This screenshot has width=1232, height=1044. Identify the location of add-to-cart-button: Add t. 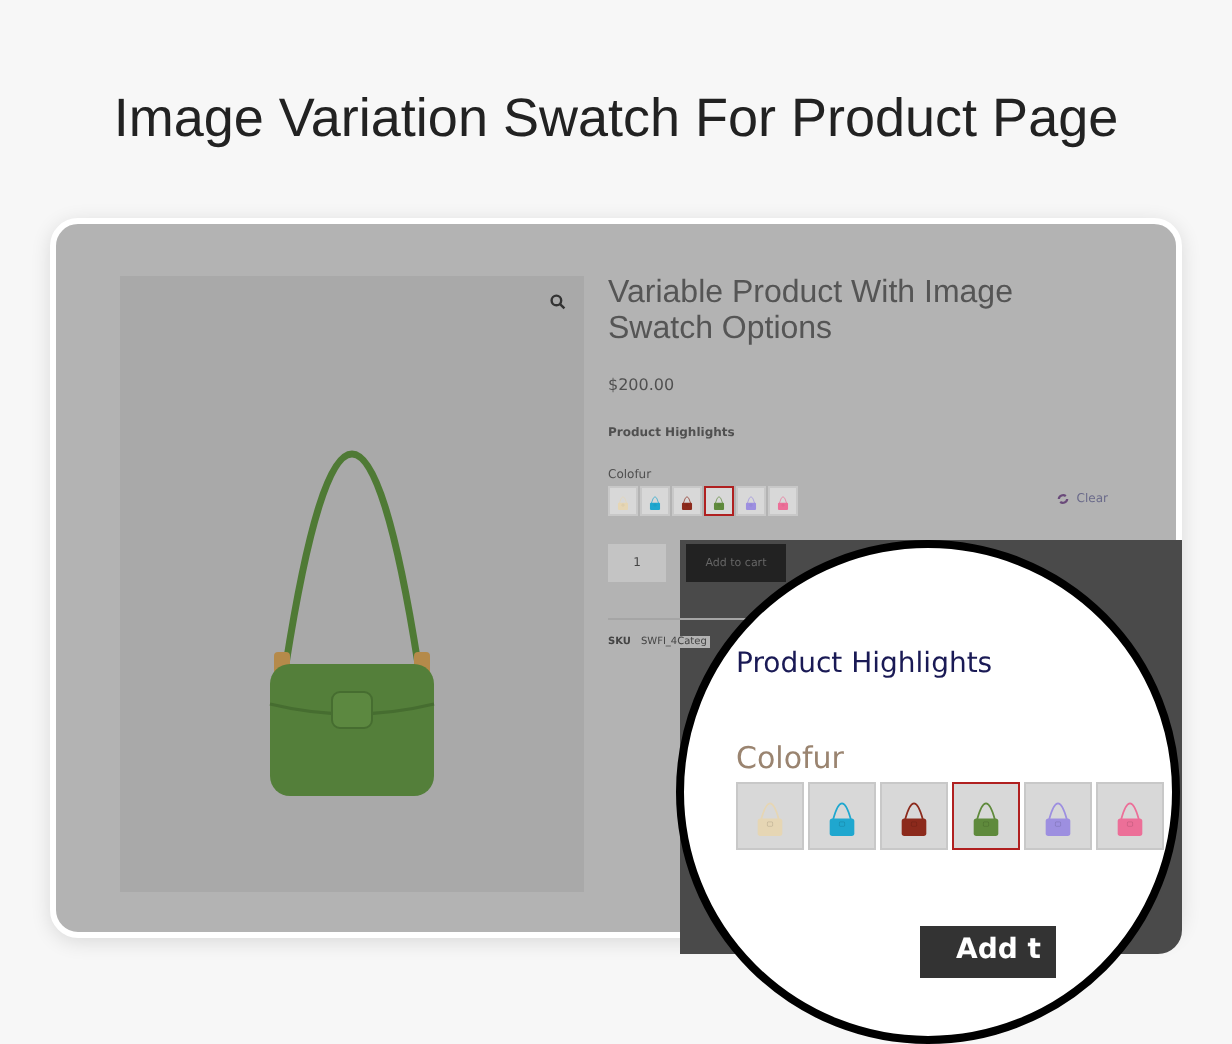
(988, 952).